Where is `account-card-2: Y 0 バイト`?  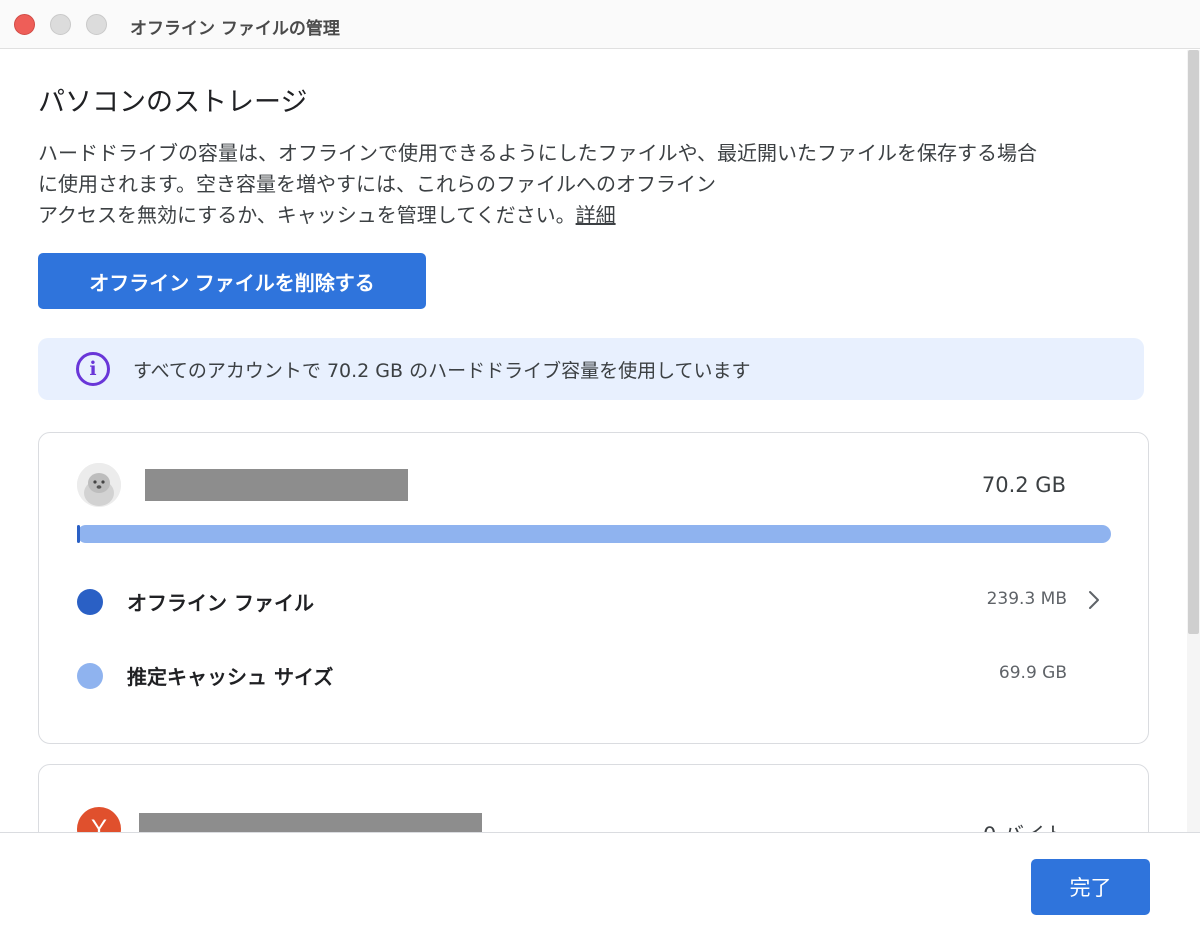 account-card-2: Y 0 バイト is located at coordinates (593, 798).